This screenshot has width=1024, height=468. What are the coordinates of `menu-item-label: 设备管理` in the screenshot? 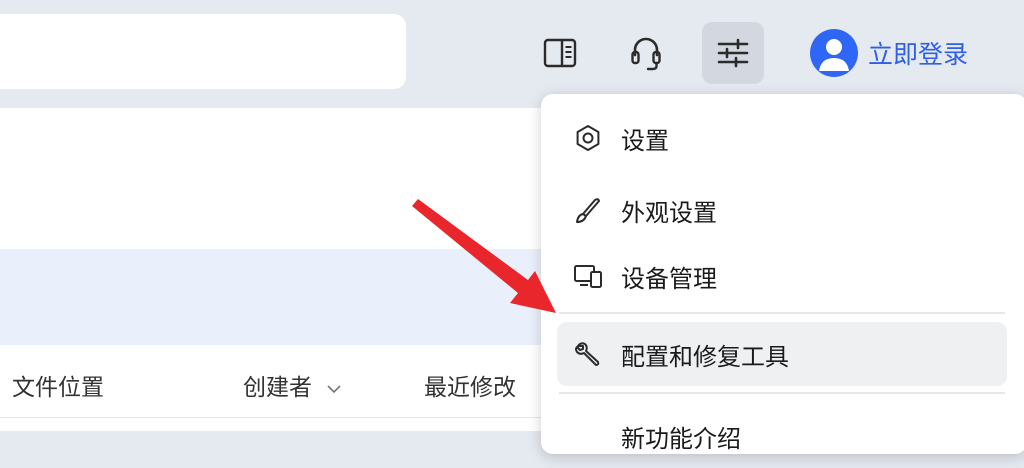 It's located at (669, 279).